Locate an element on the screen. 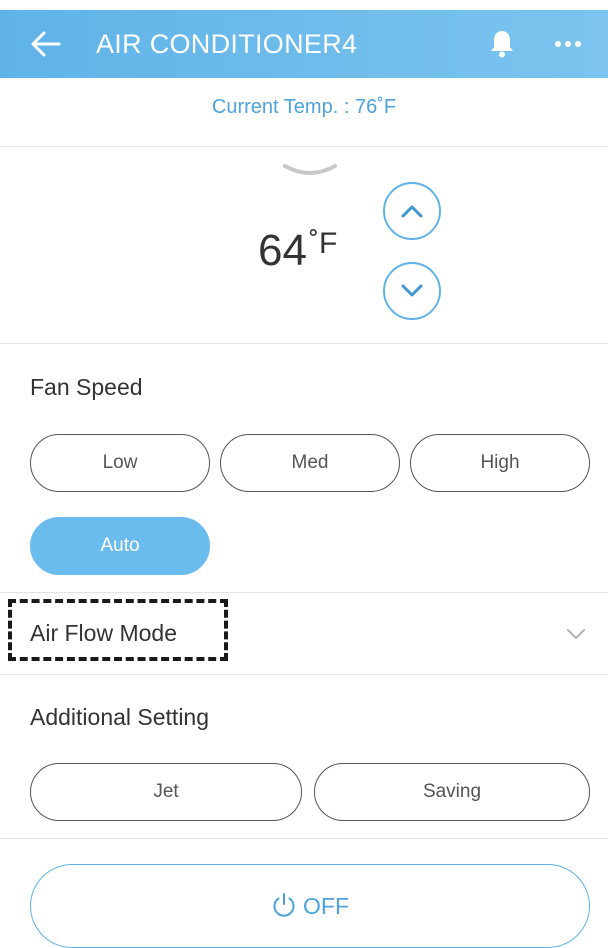 This screenshot has width=608, height=948. power-label: OFF is located at coordinates (326, 905).